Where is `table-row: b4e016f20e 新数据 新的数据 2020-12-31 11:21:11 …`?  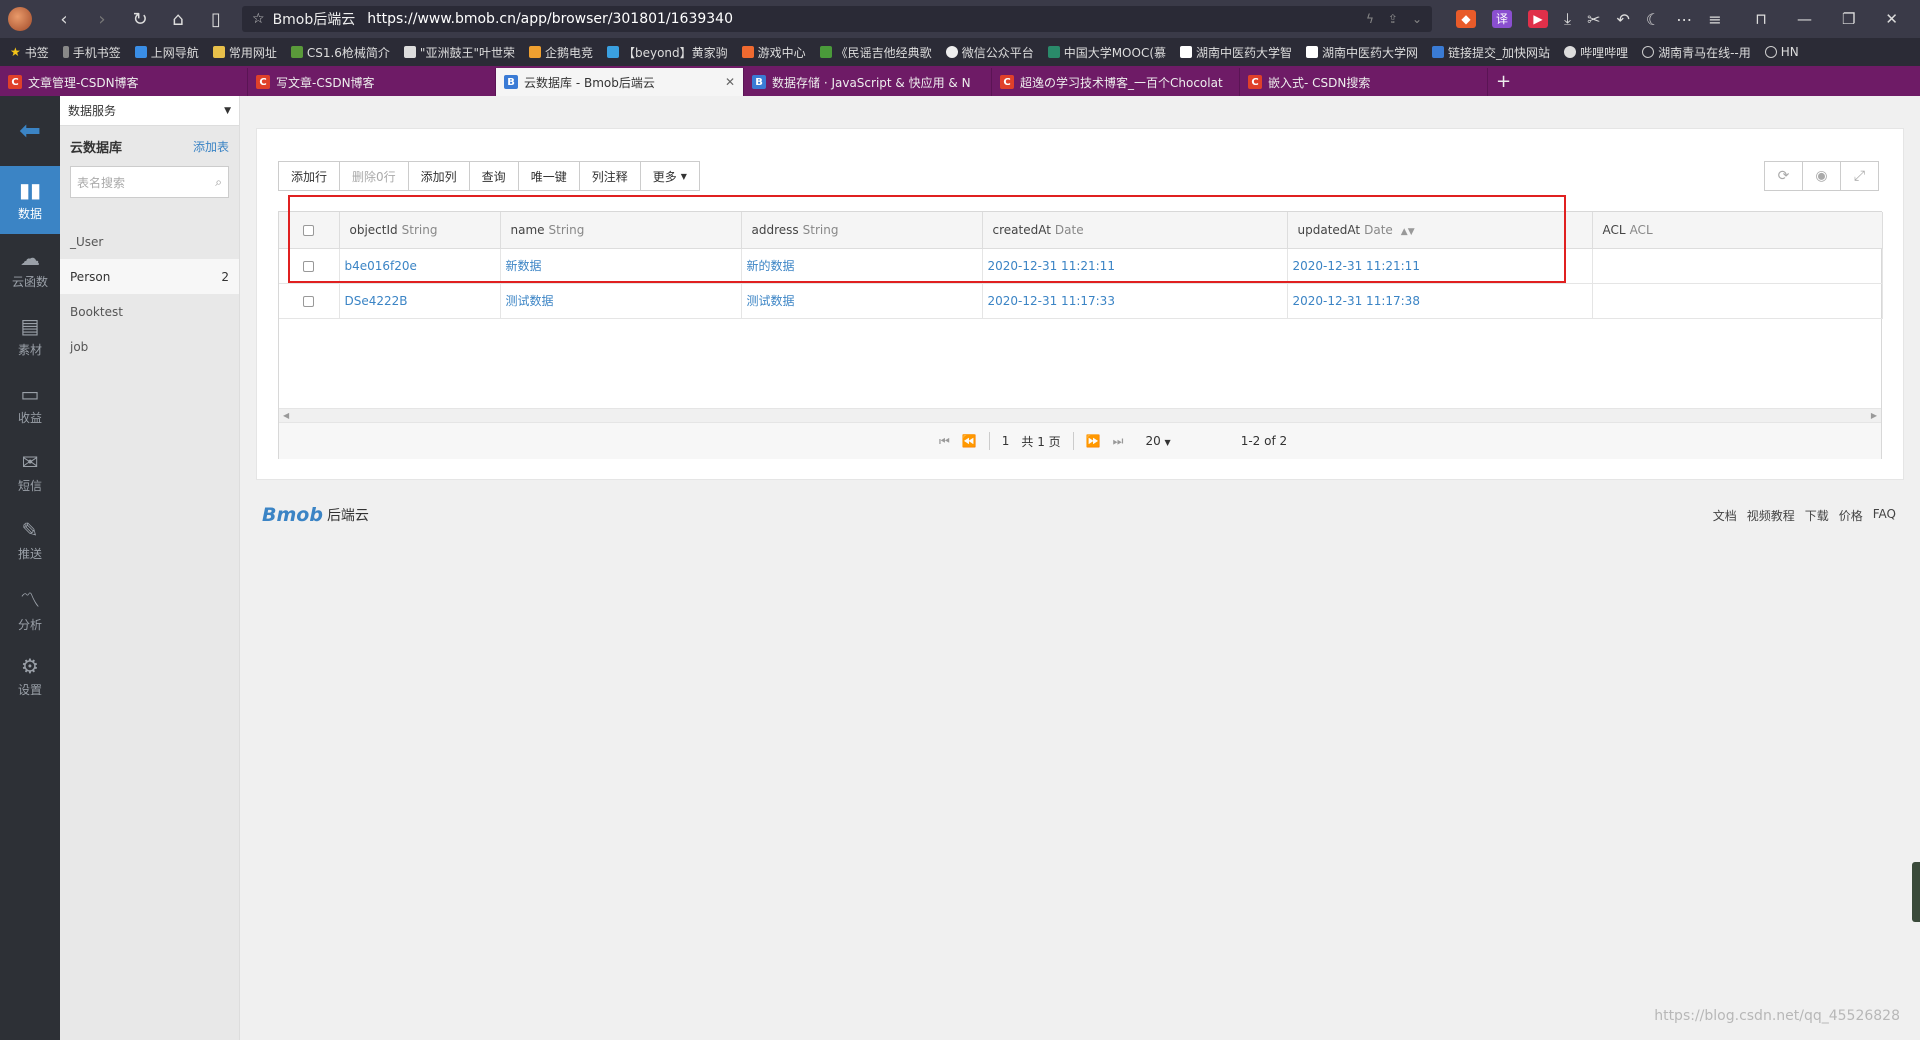
table-row: b4e016f20e 新数据 新的数据 2020-12-31 11:21:11 … is located at coordinates (1081, 266).